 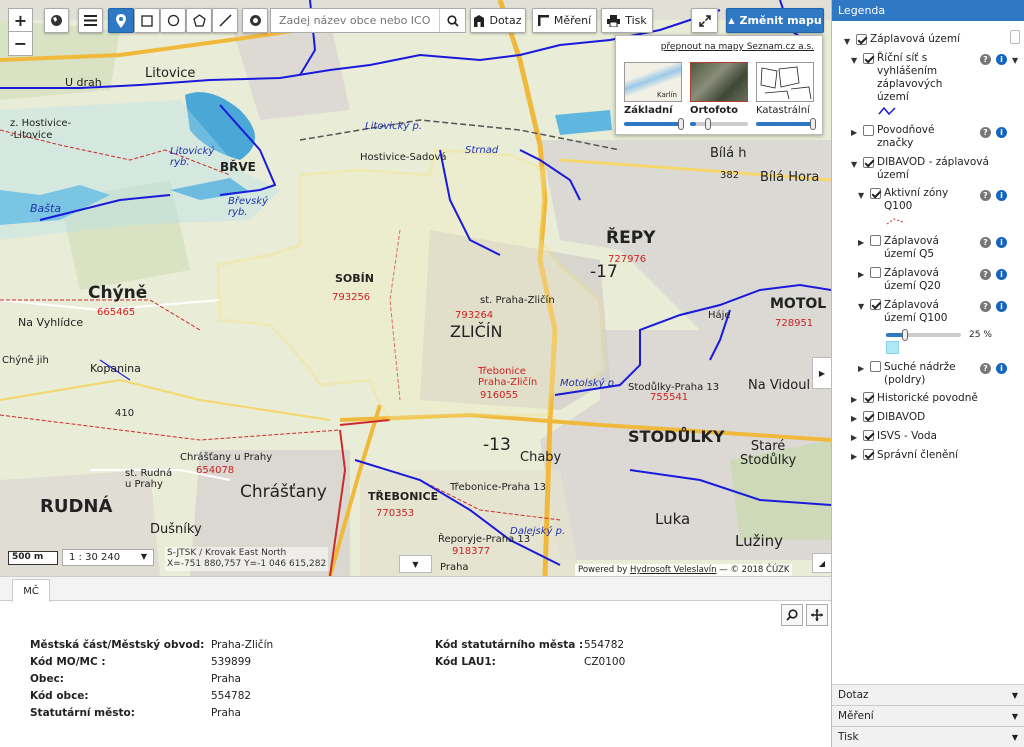 What do you see at coordinates (1015, 37) in the screenshot?
I see `legend-scrollbar` at bounding box center [1015, 37].